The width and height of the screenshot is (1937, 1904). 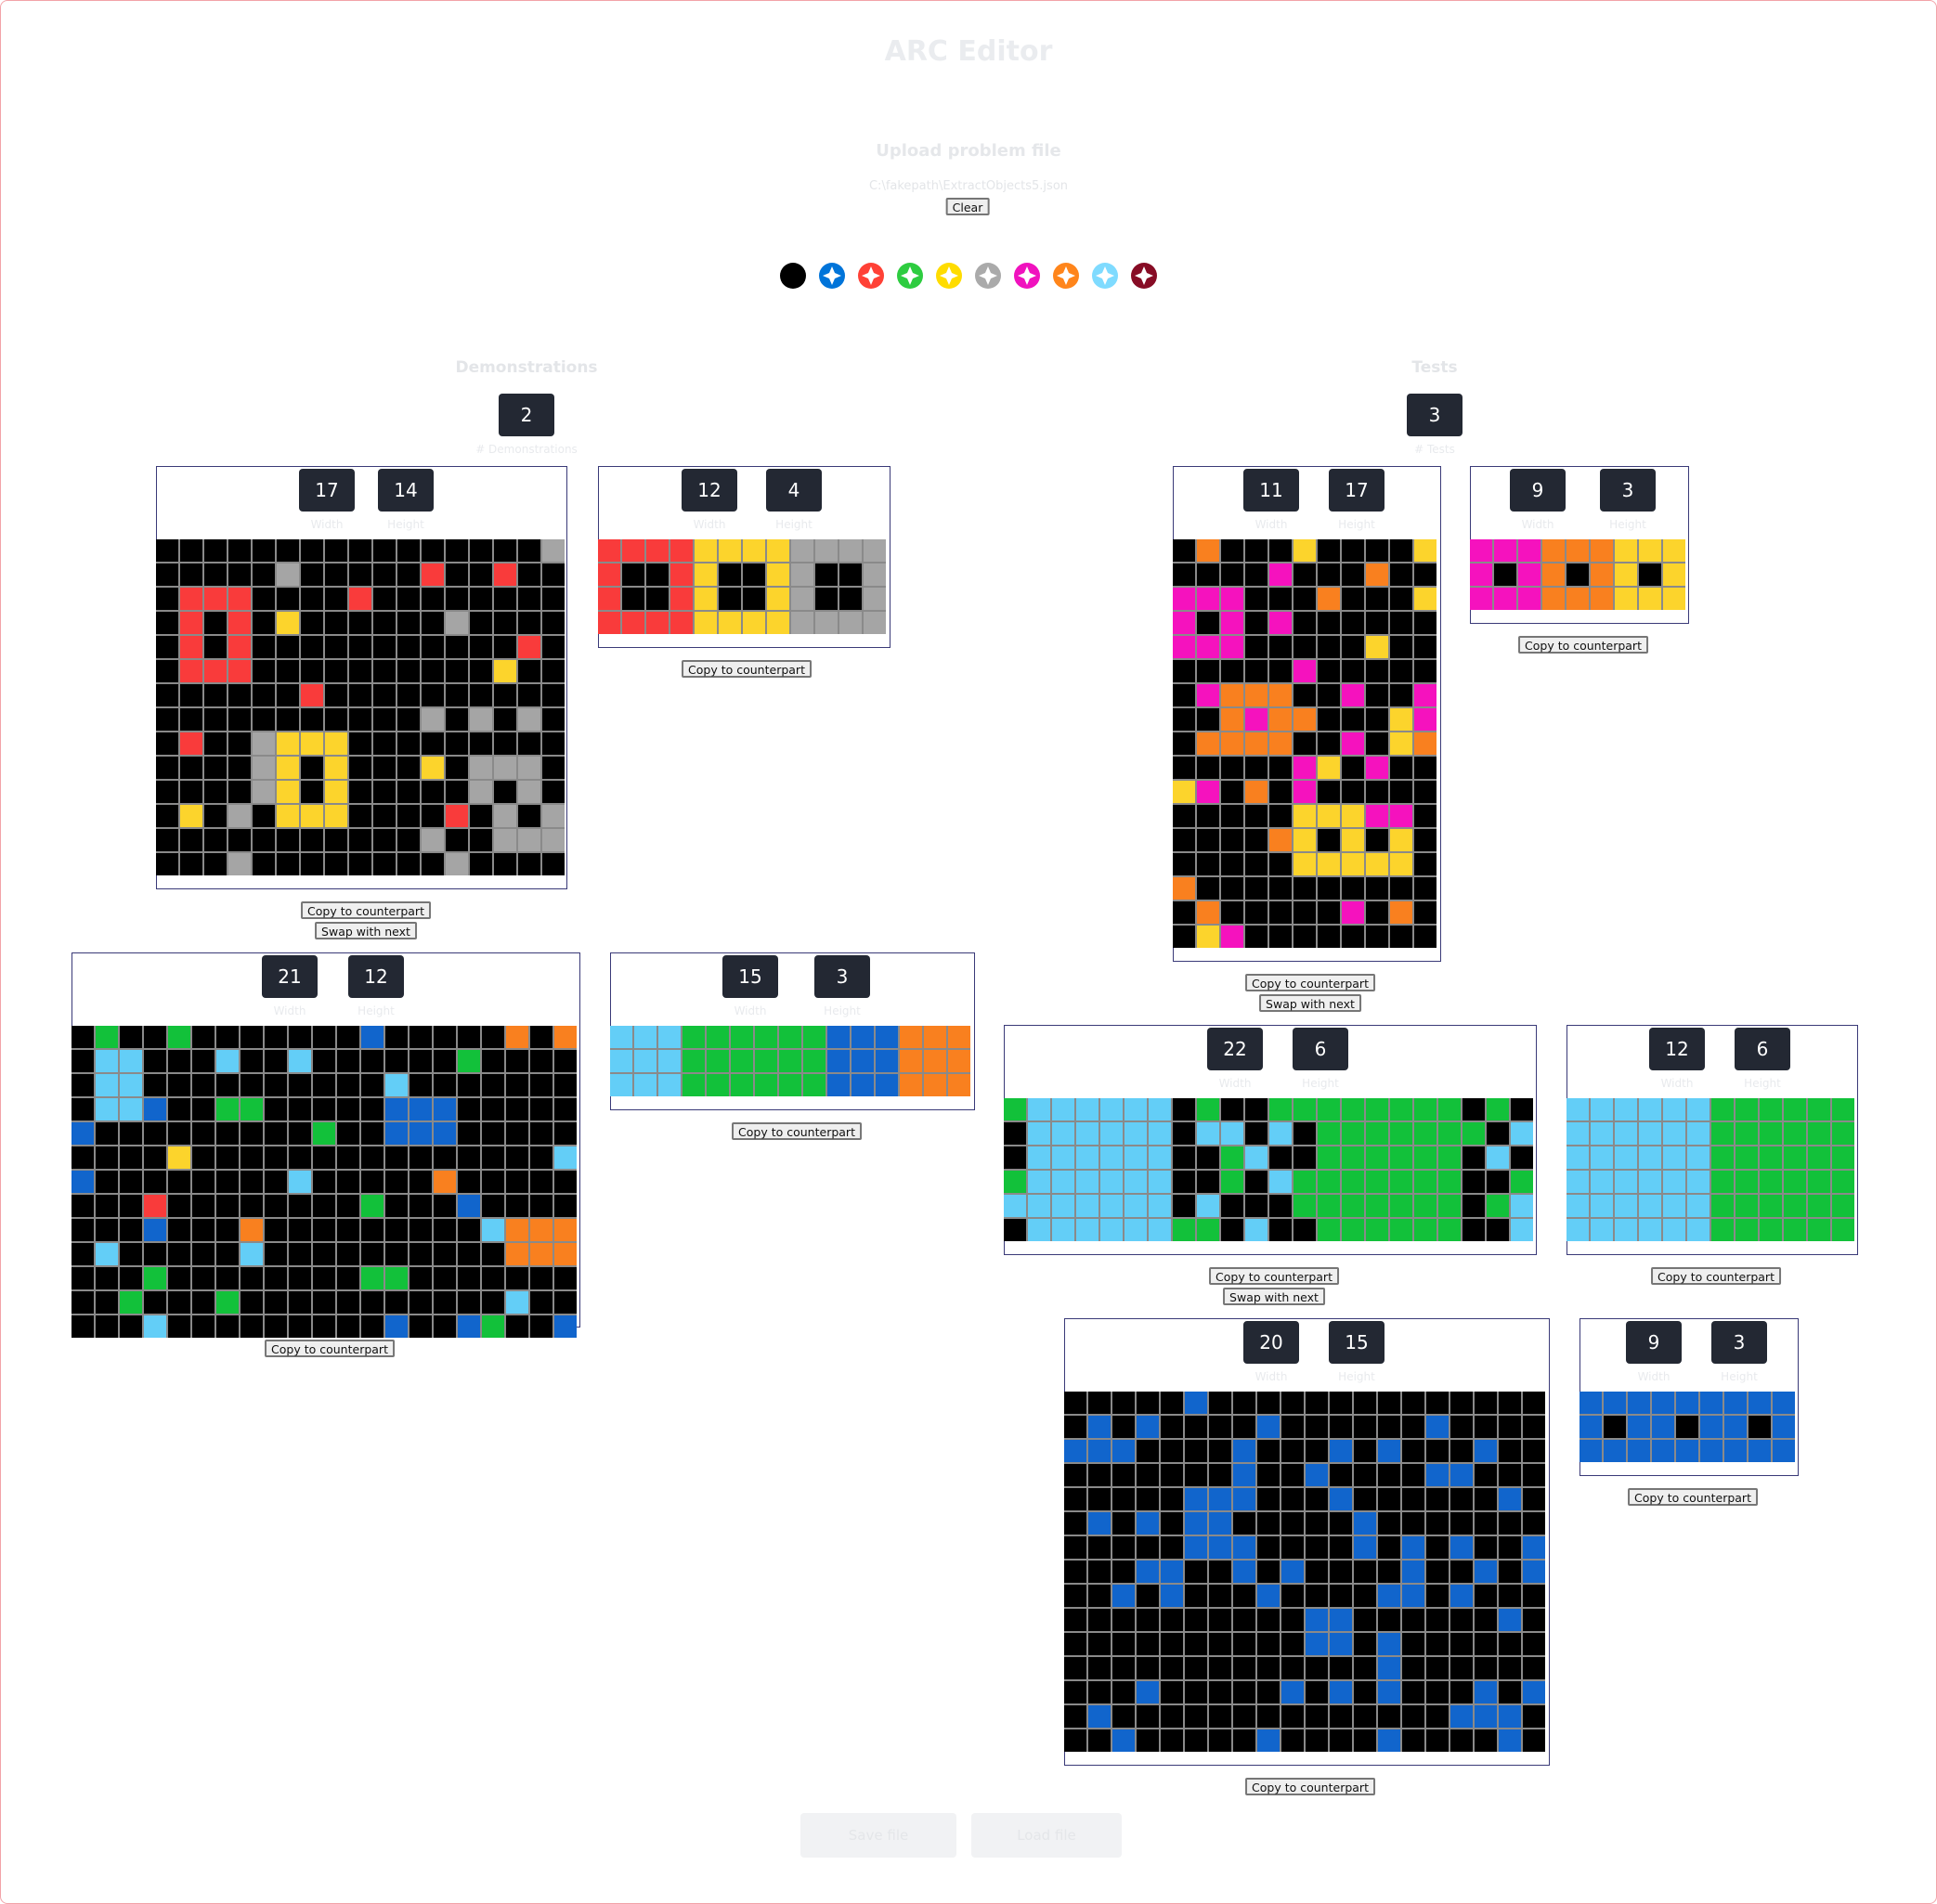 What do you see at coordinates (1235, 1049) in the screenshot?
I see `test-2-input-width-input: 22` at bounding box center [1235, 1049].